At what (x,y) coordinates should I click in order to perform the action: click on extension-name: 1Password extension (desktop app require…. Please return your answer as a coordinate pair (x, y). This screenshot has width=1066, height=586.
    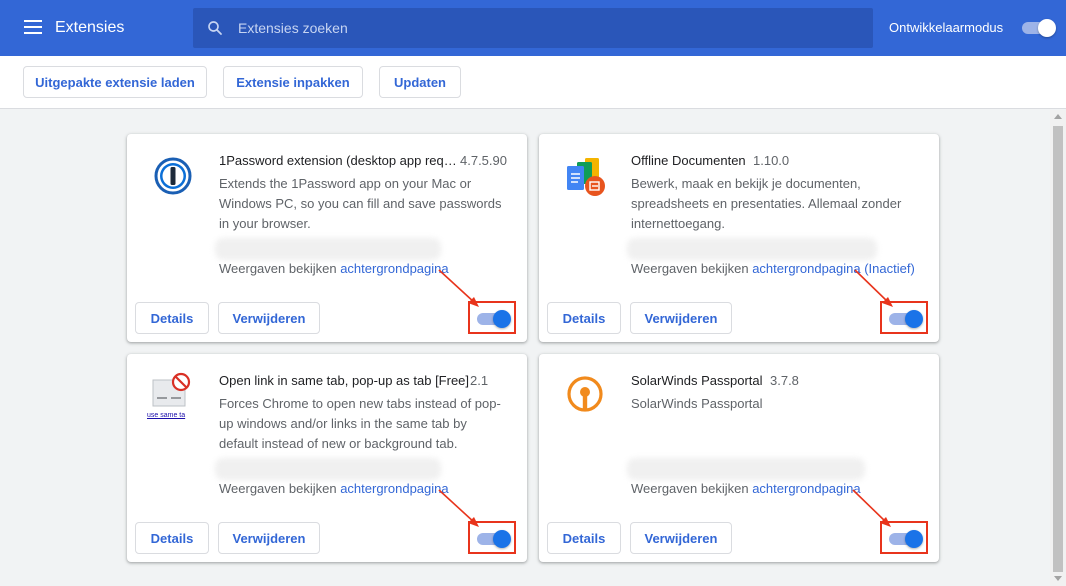
    Looking at the image, I should click on (338, 160).